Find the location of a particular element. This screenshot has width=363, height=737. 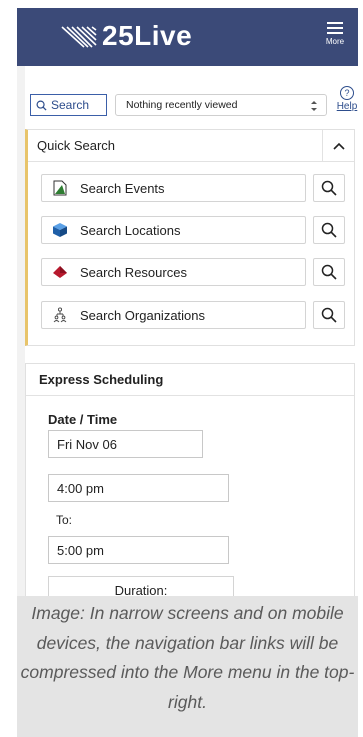

date-field: Fri Nov 06 is located at coordinates (125, 444).